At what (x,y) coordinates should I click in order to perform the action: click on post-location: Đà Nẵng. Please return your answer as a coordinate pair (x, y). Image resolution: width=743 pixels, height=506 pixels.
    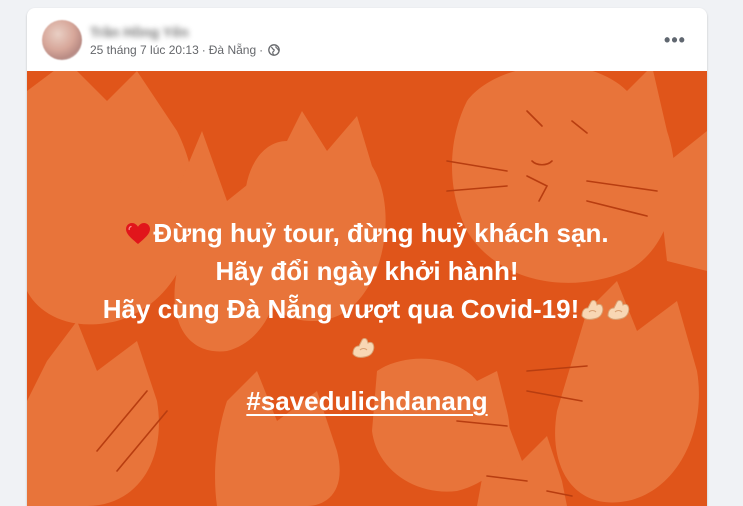
    Looking at the image, I should click on (232, 50).